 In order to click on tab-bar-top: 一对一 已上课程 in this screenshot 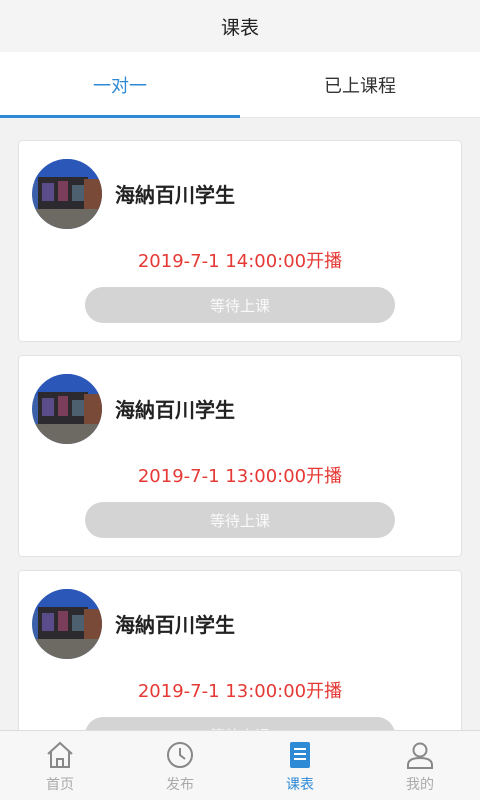, I will do `click(240, 85)`.